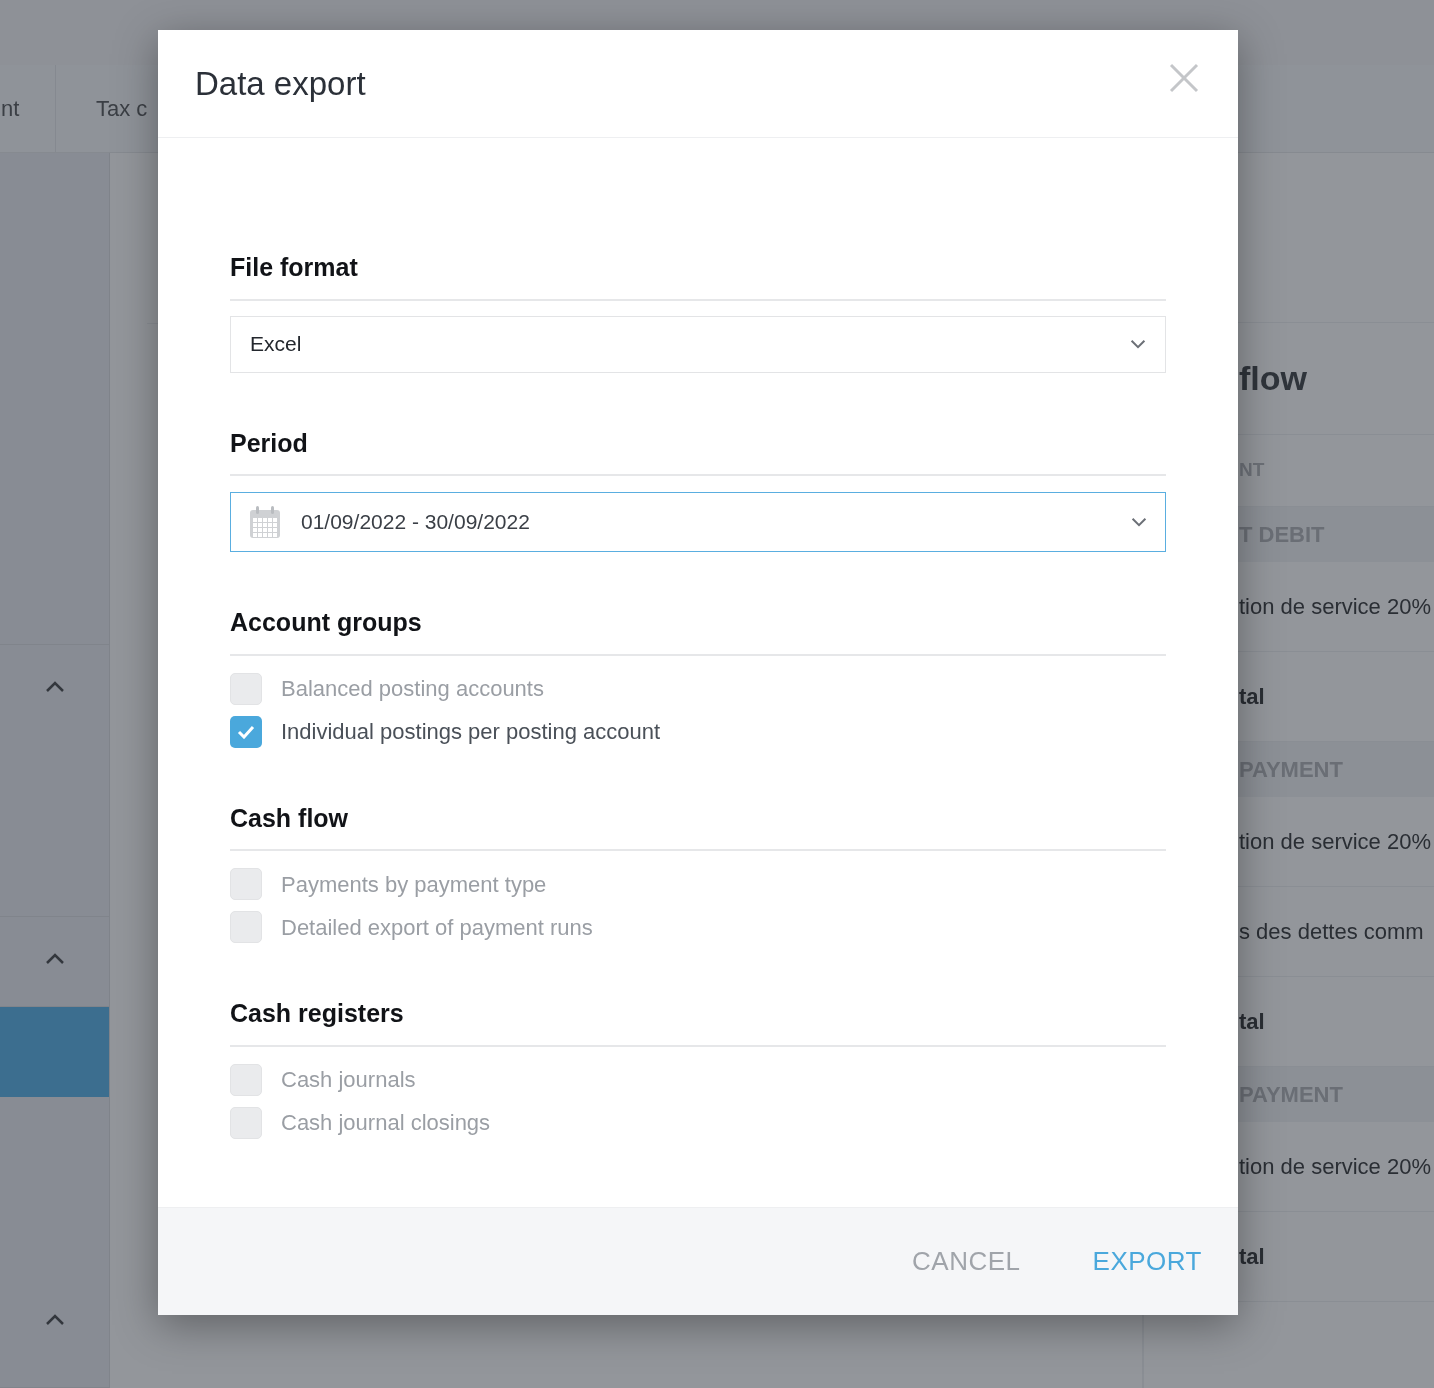 The width and height of the screenshot is (1434, 1388). What do you see at coordinates (269, 442) in the screenshot?
I see `section-title: Period` at bounding box center [269, 442].